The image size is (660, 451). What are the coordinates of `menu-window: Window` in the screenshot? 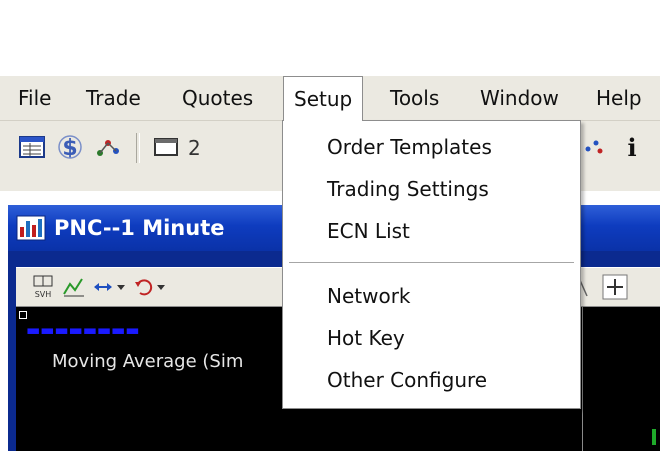 It's located at (519, 98).